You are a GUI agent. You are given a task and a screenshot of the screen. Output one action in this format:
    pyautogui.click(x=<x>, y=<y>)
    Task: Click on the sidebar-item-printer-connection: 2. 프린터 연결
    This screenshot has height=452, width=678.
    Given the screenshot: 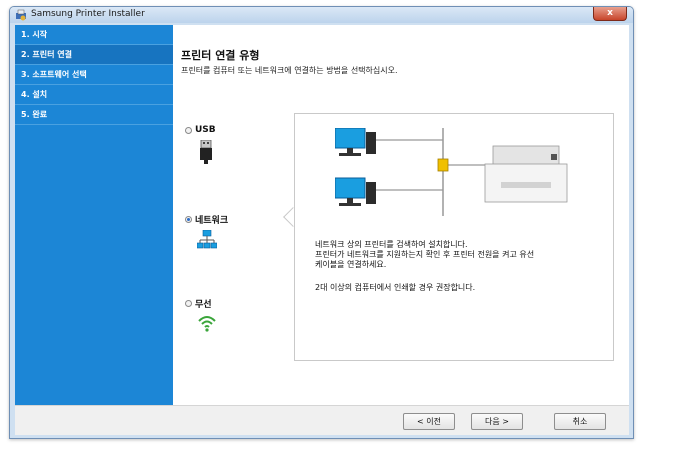 What is the action you would take?
    pyautogui.click(x=94, y=55)
    